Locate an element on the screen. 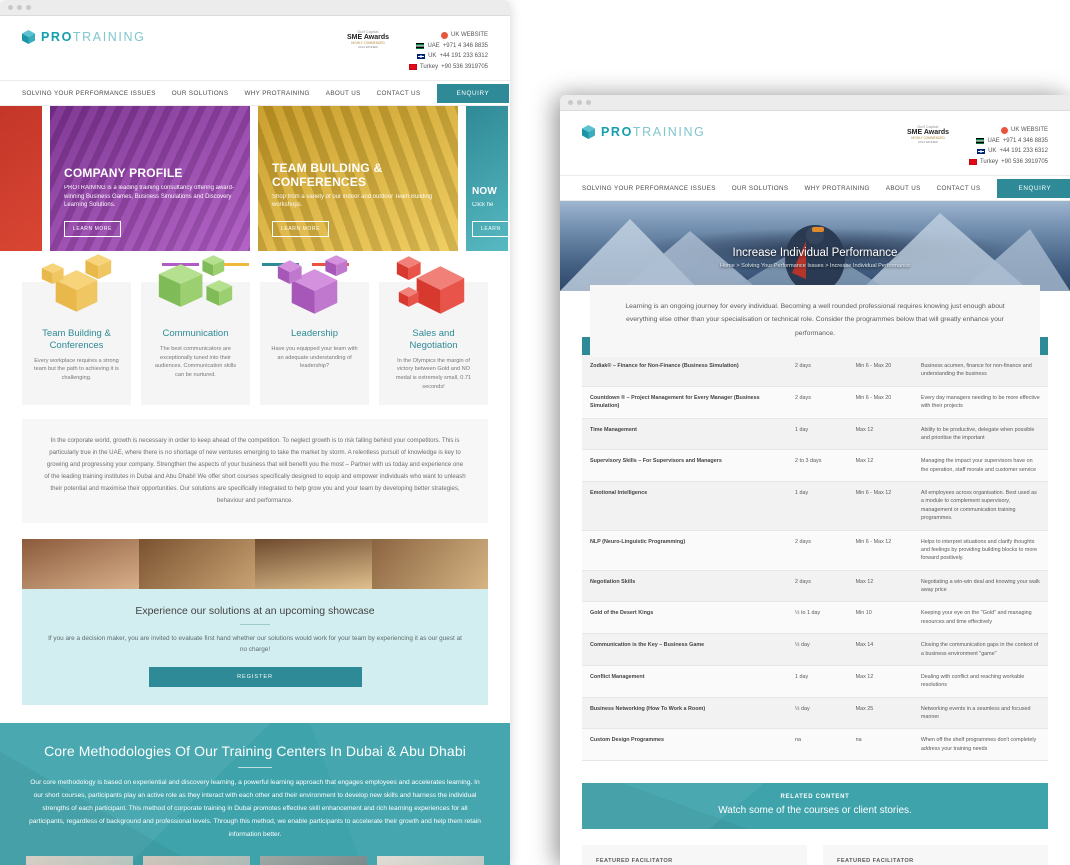 The image size is (1070, 865). cell-group-size: na is located at coordinates (880, 745).